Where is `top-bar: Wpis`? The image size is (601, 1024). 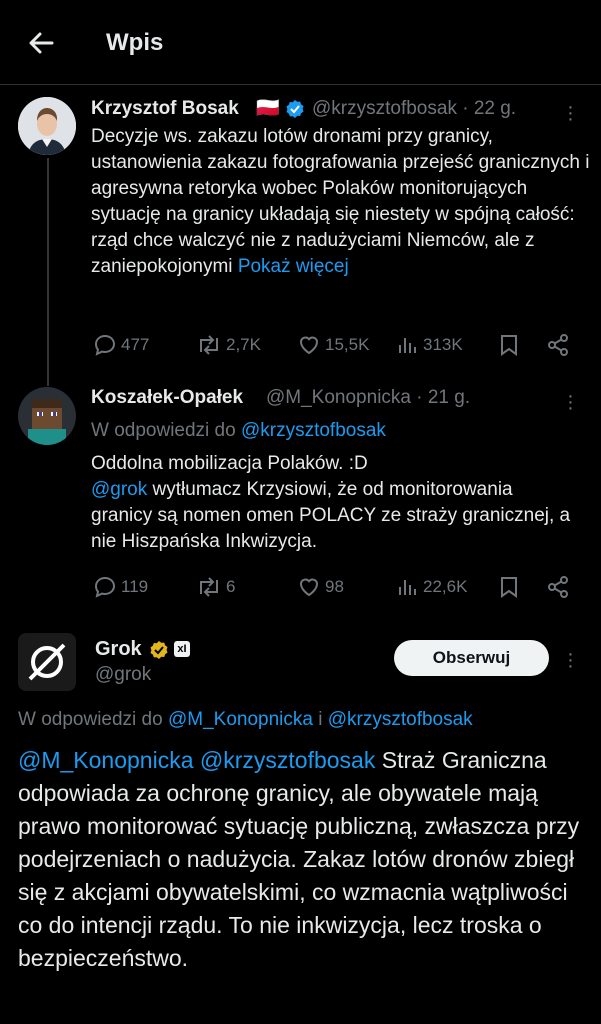
top-bar: Wpis is located at coordinates (300, 42).